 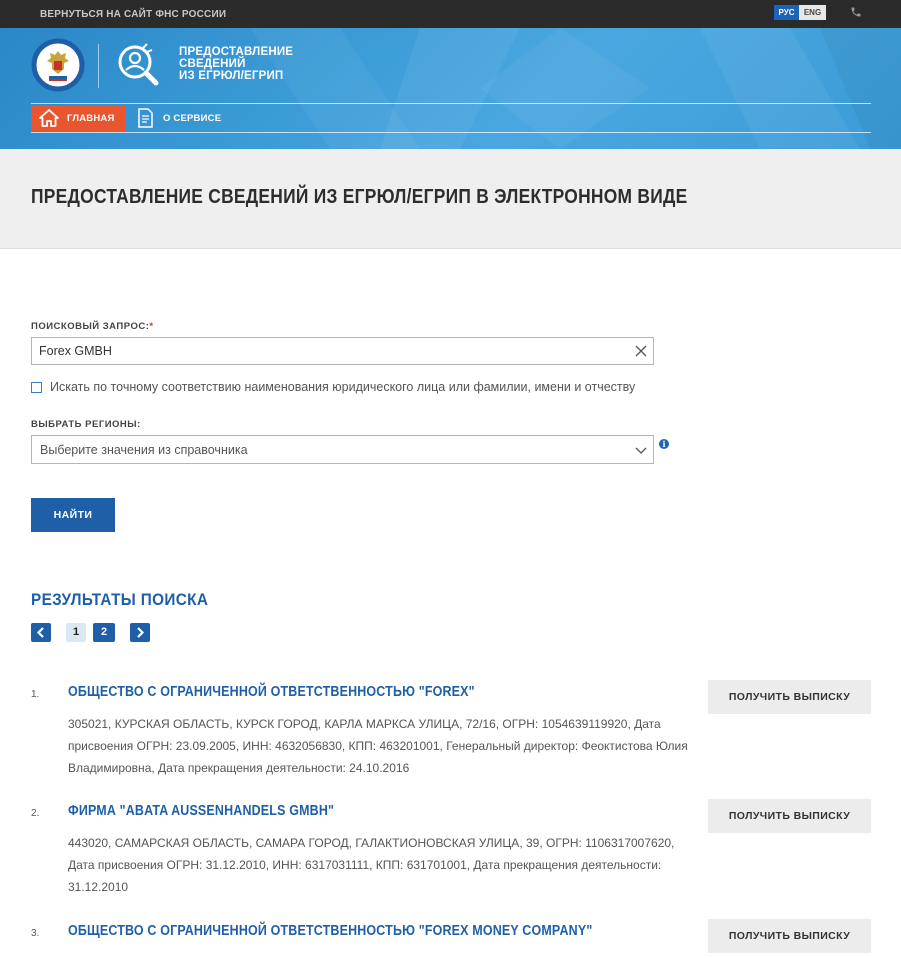 I want to click on top-bar: ВЕРНУТЬСЯ НА САЙТ ФНС РОССИИ РУС ENG, so click(x=450, y=14).